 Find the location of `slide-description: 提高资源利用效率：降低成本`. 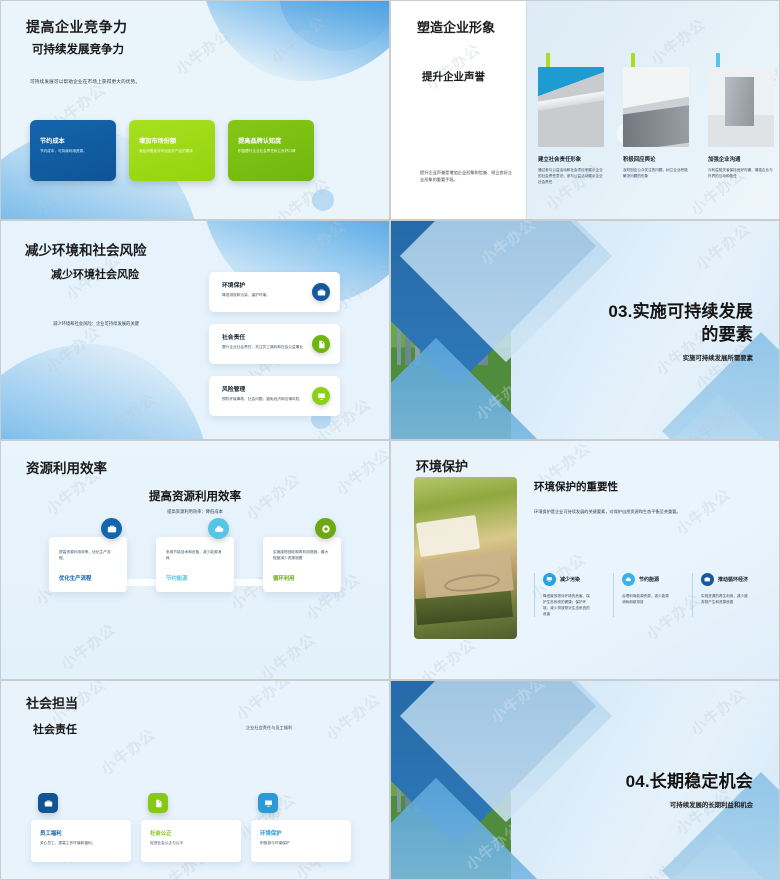

slide-description: 提高资源利用效率：降低成本 is located at coordinates (195, 511).